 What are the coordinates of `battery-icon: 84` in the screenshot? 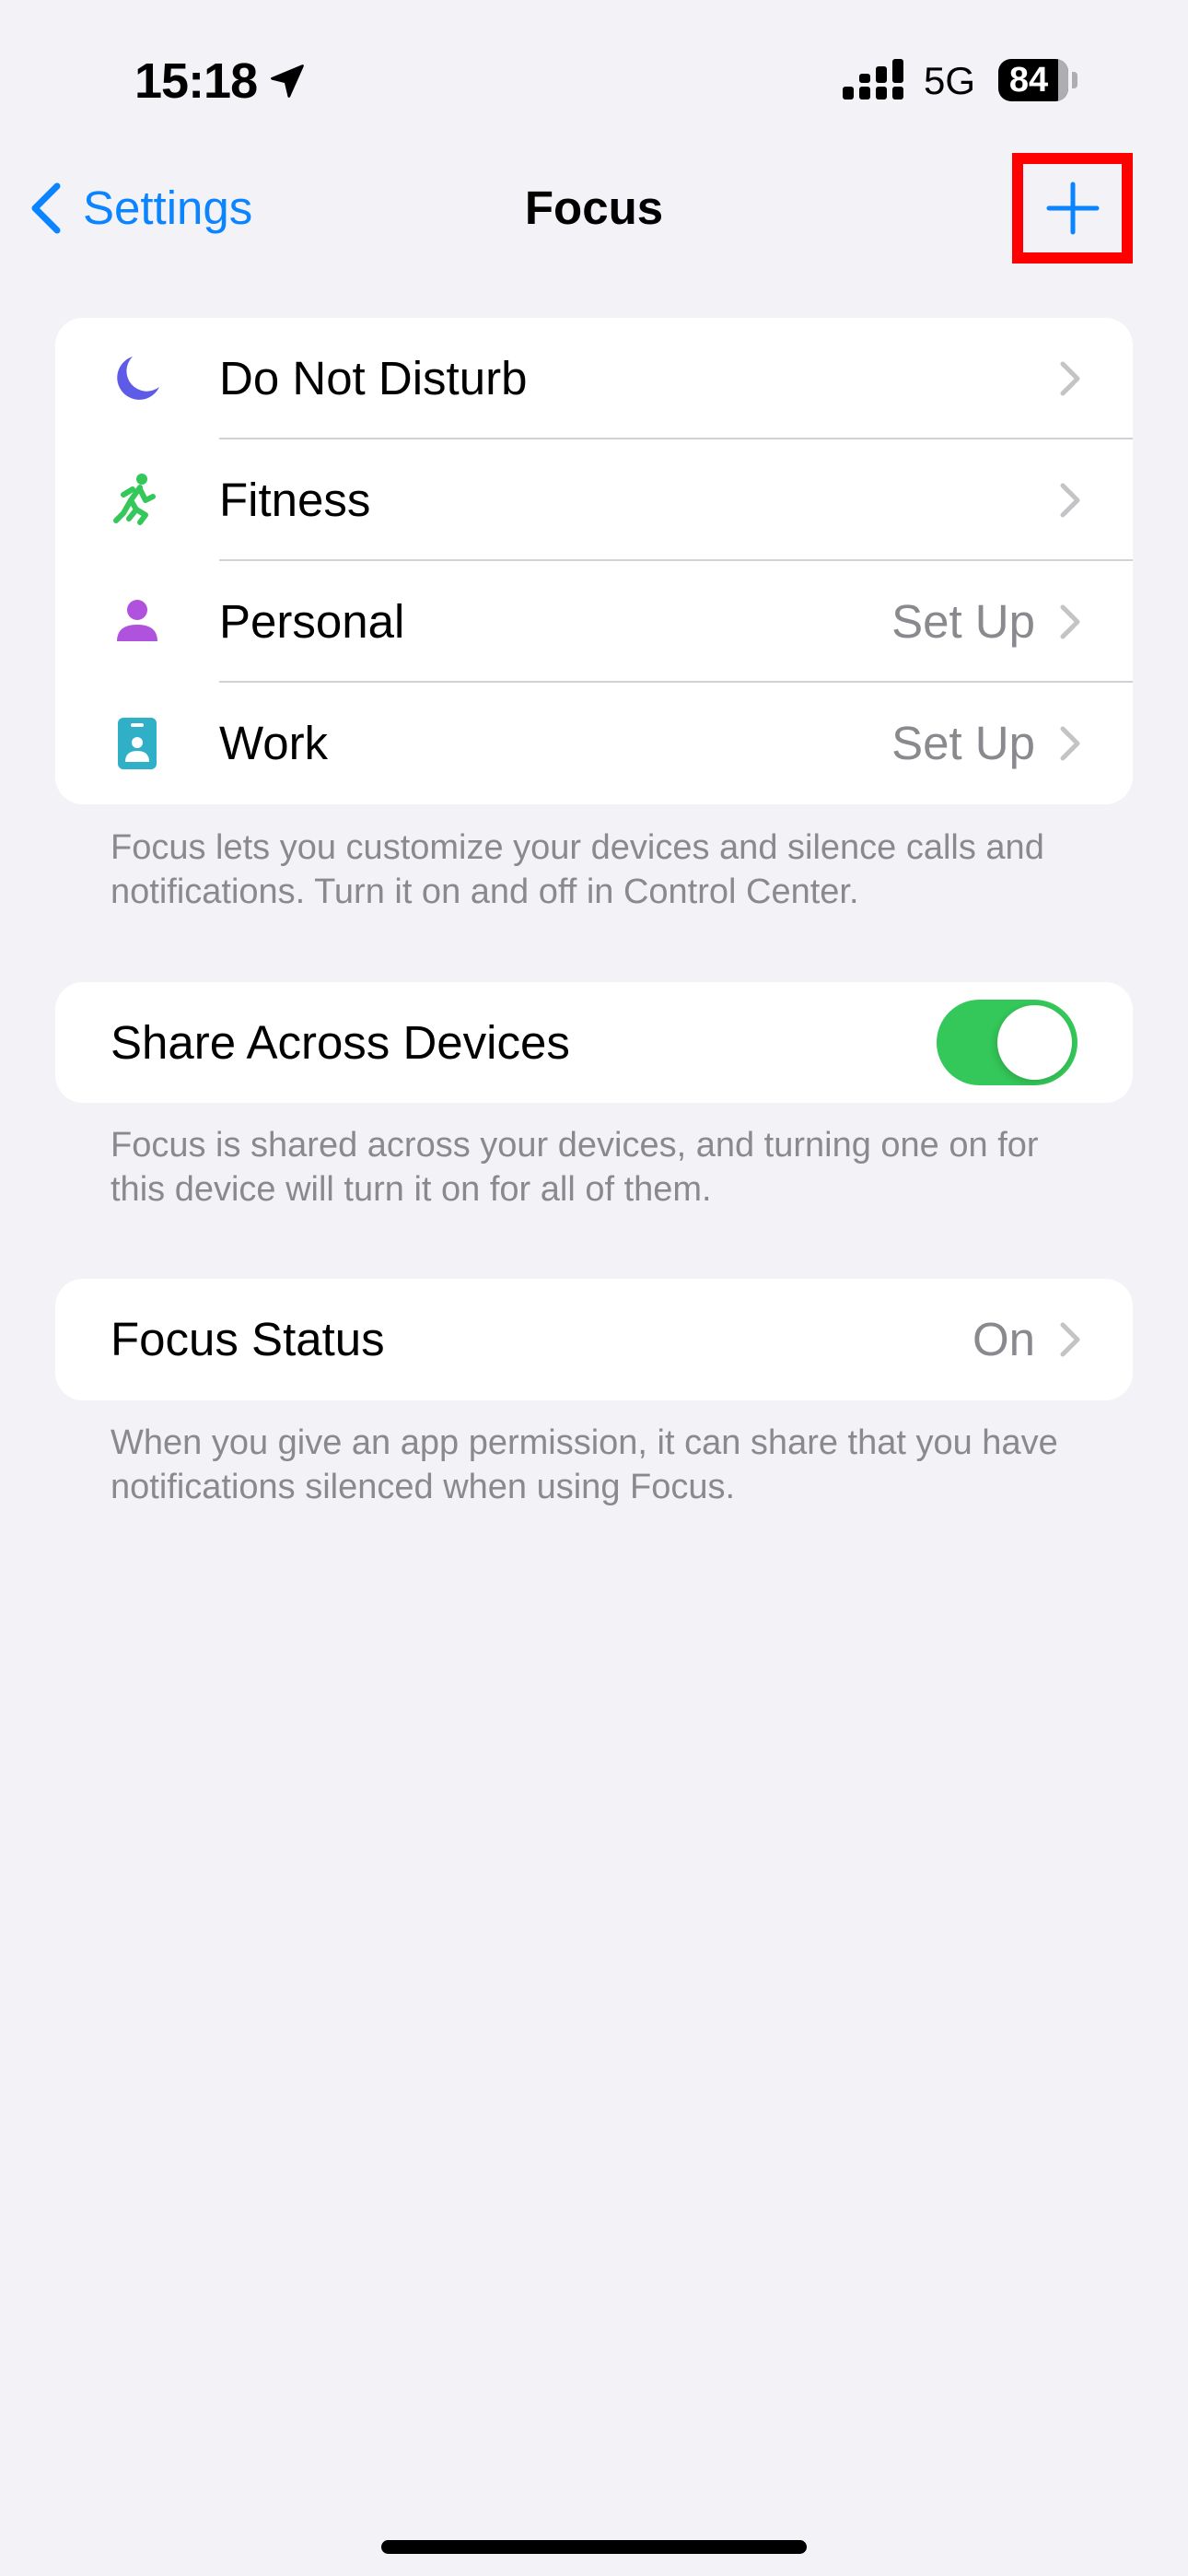 It's located at (1033, 80).